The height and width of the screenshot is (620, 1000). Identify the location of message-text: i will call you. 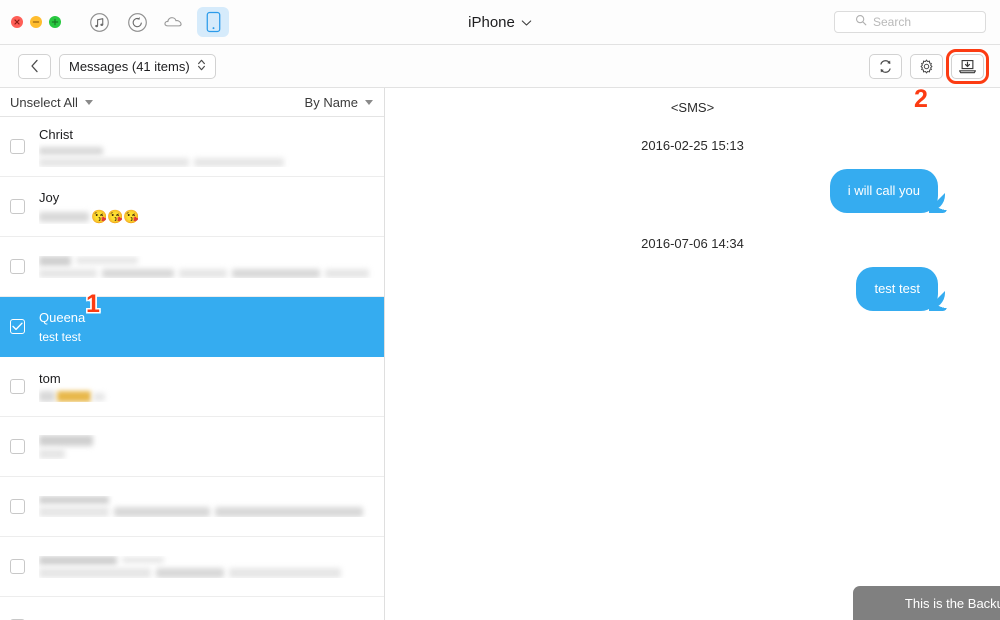
(883, 190).